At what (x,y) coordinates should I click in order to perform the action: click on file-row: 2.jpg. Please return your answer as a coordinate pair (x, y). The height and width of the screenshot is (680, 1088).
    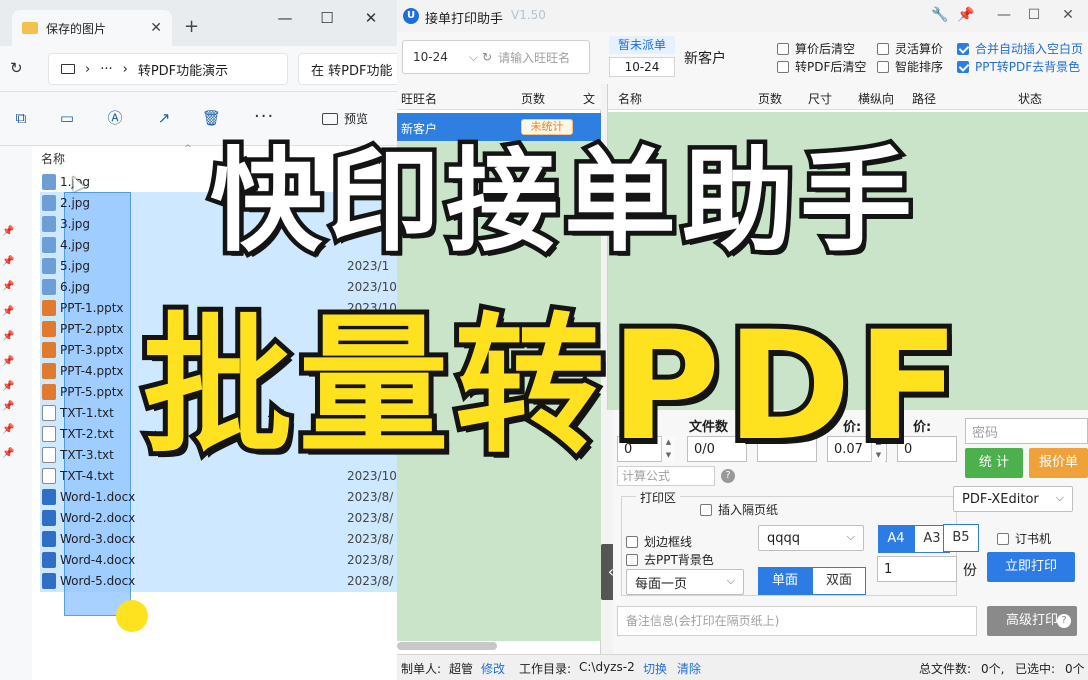
    Looking at the image, I should click on (217, 203).